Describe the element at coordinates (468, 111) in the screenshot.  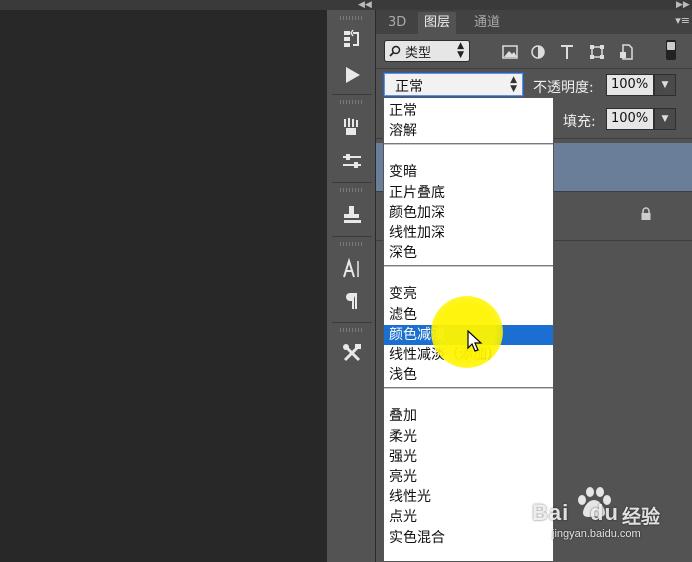
I see `blend-mode-option: 正常` at that location.